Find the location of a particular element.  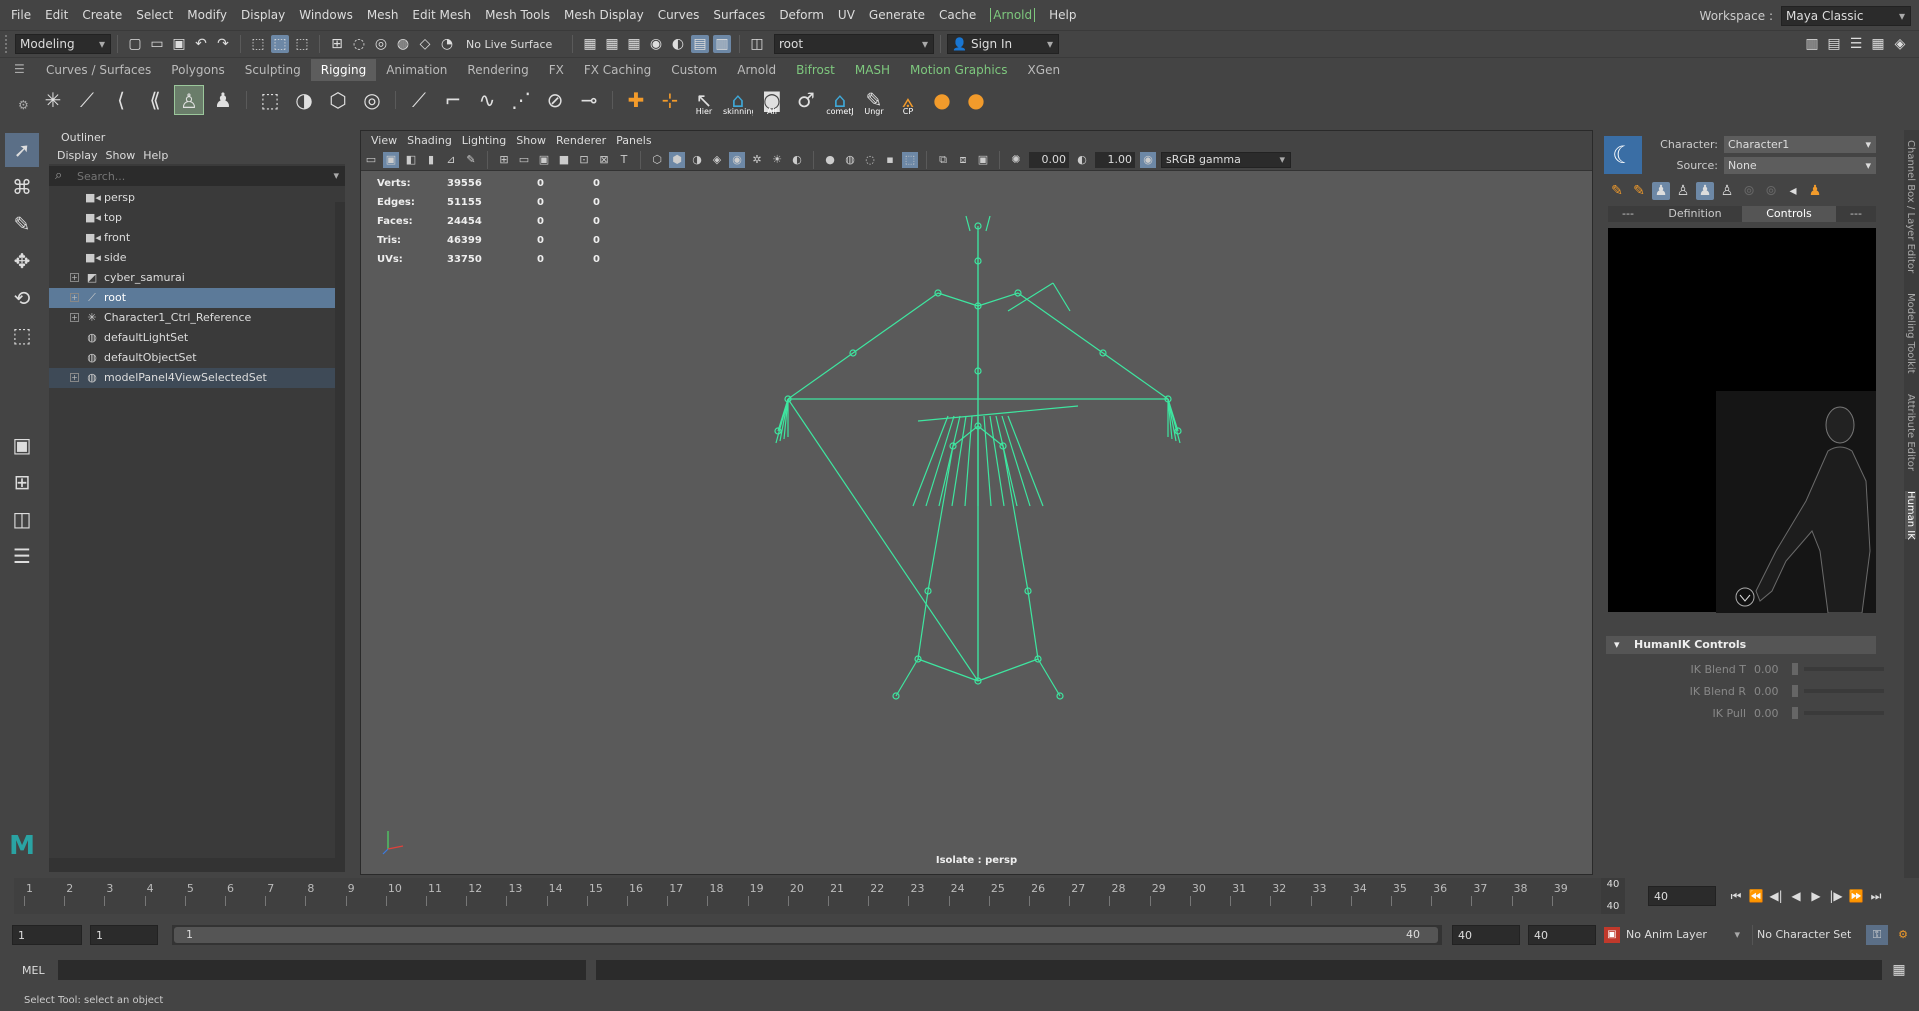

humanik-character-view is located at coordinates (1742, 421).